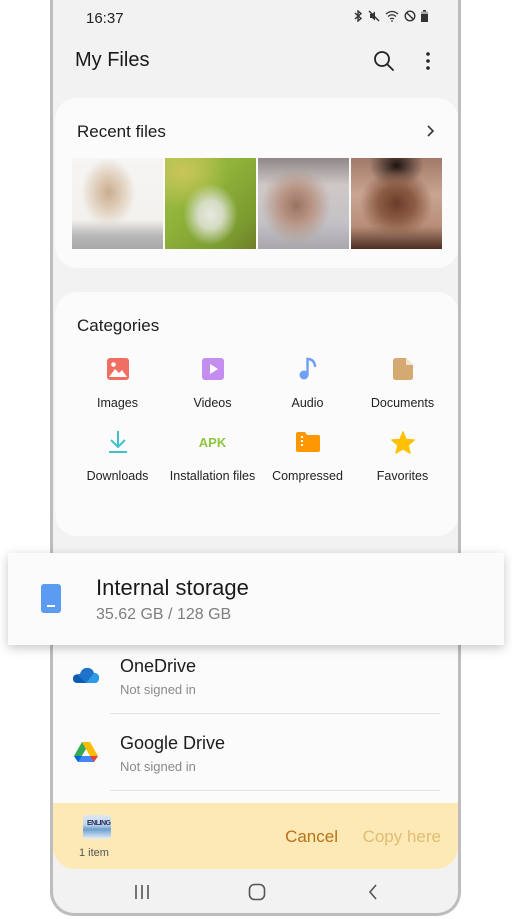 This screenshot has height=919, width=512. Describe the element at coordinates (117, 403) in the screenshot. I see `category-label: Images` at that location.